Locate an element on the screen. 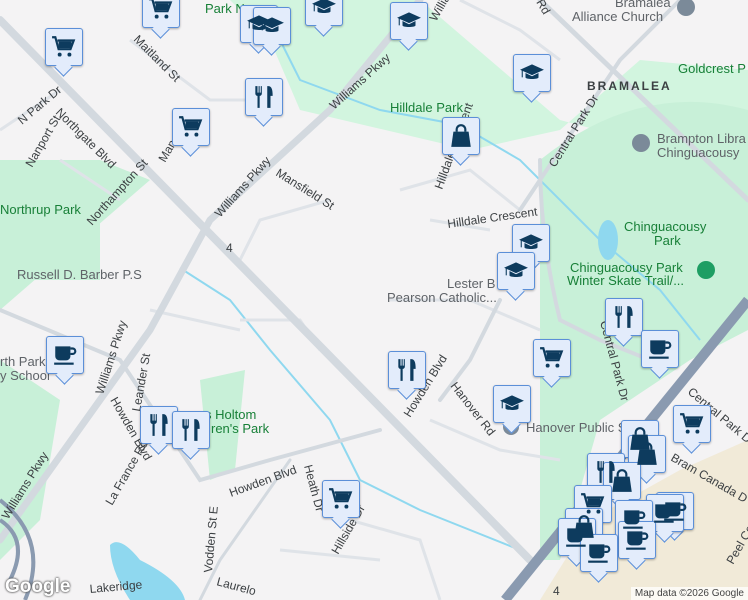 The image size is (748, 600). label-northrup-park: Northrup Park is located at coordinates (40, 209).